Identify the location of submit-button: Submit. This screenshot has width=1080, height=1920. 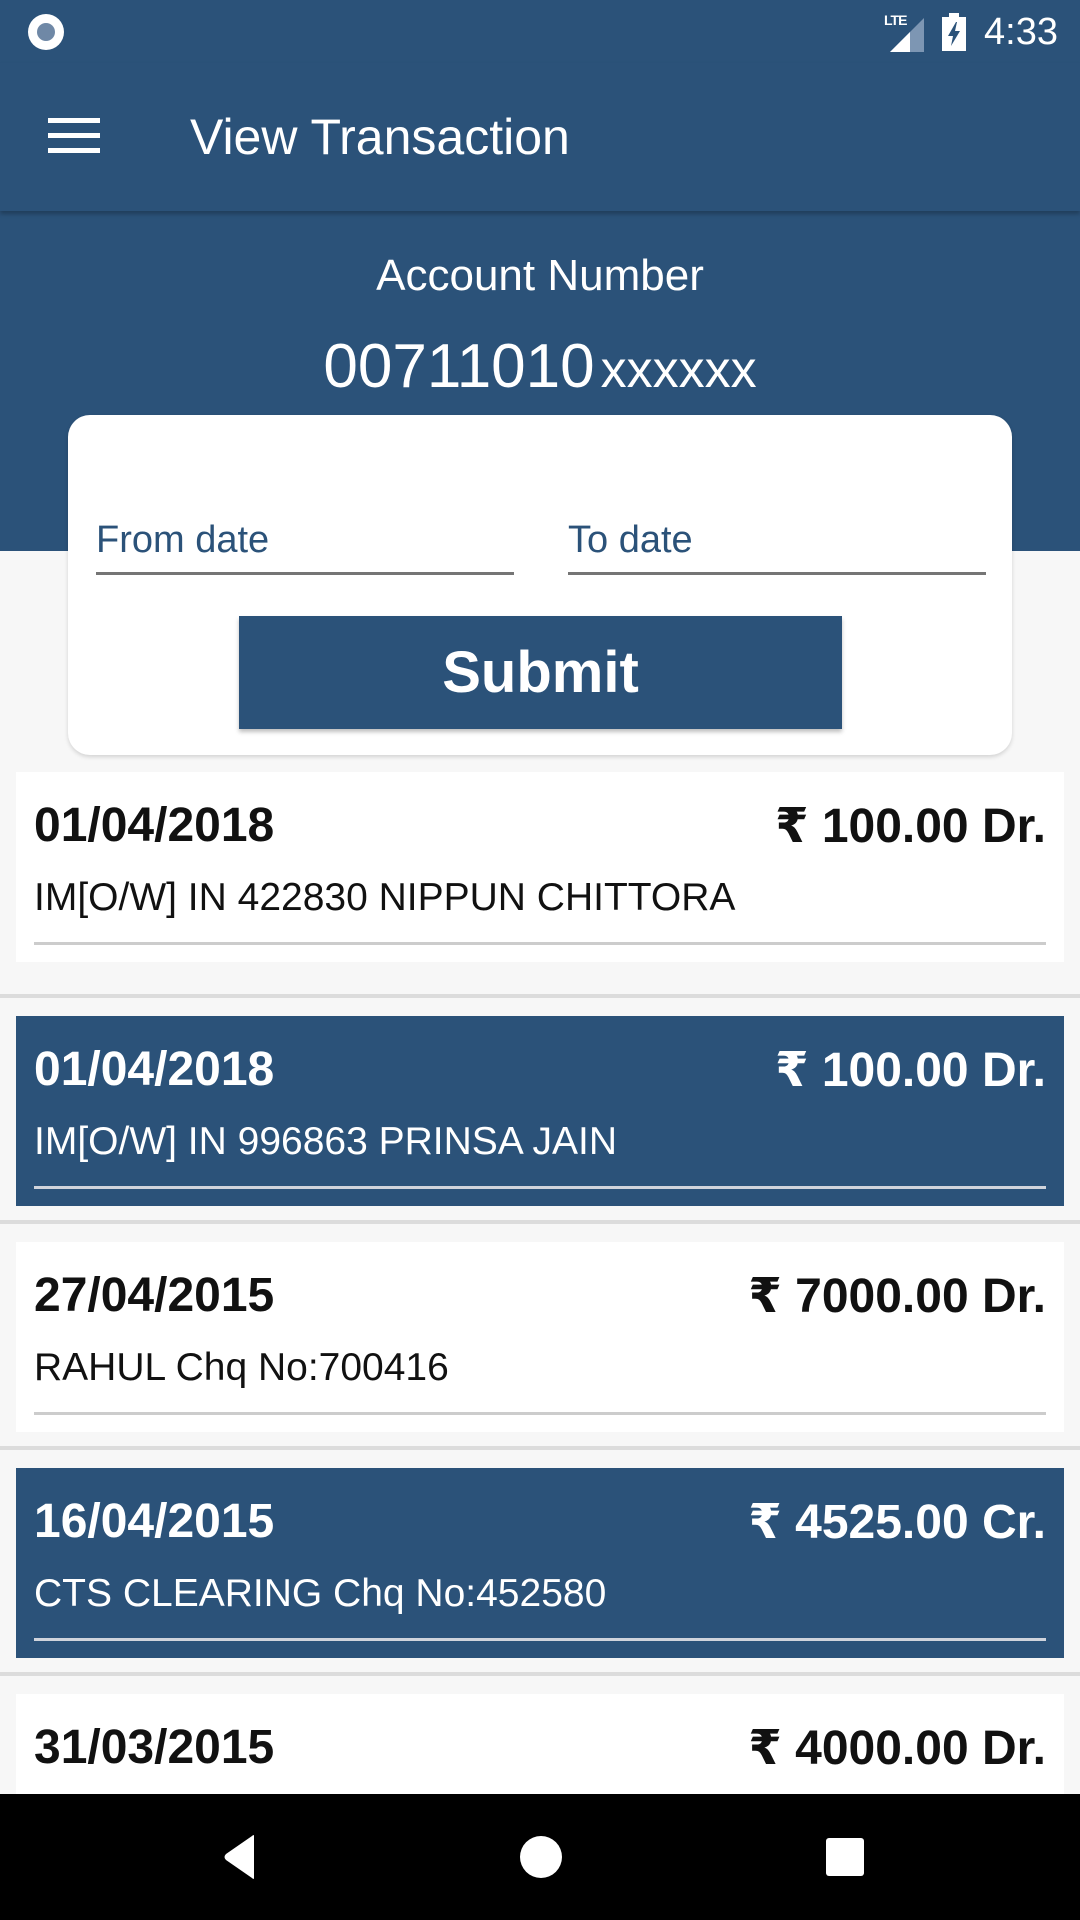
(540, 672).